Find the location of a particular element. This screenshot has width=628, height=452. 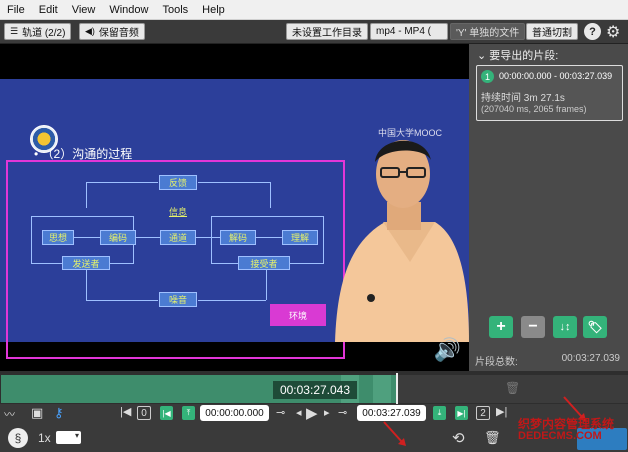

segment-frames: (207040 ms, 2065 frames) is located at coordinates (534, 109).